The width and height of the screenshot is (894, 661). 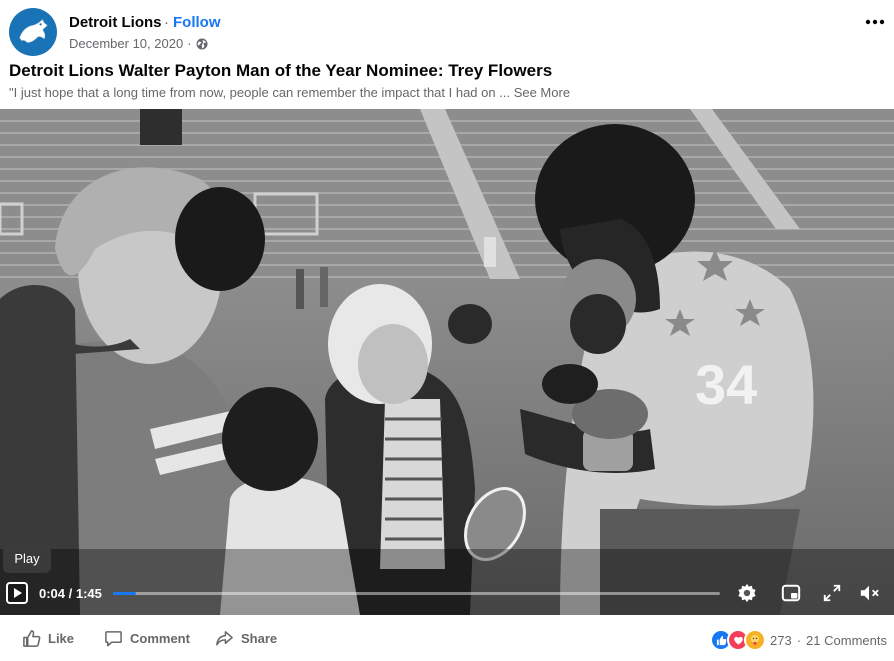 I want to click on play-button, so click(x=17, y=593).